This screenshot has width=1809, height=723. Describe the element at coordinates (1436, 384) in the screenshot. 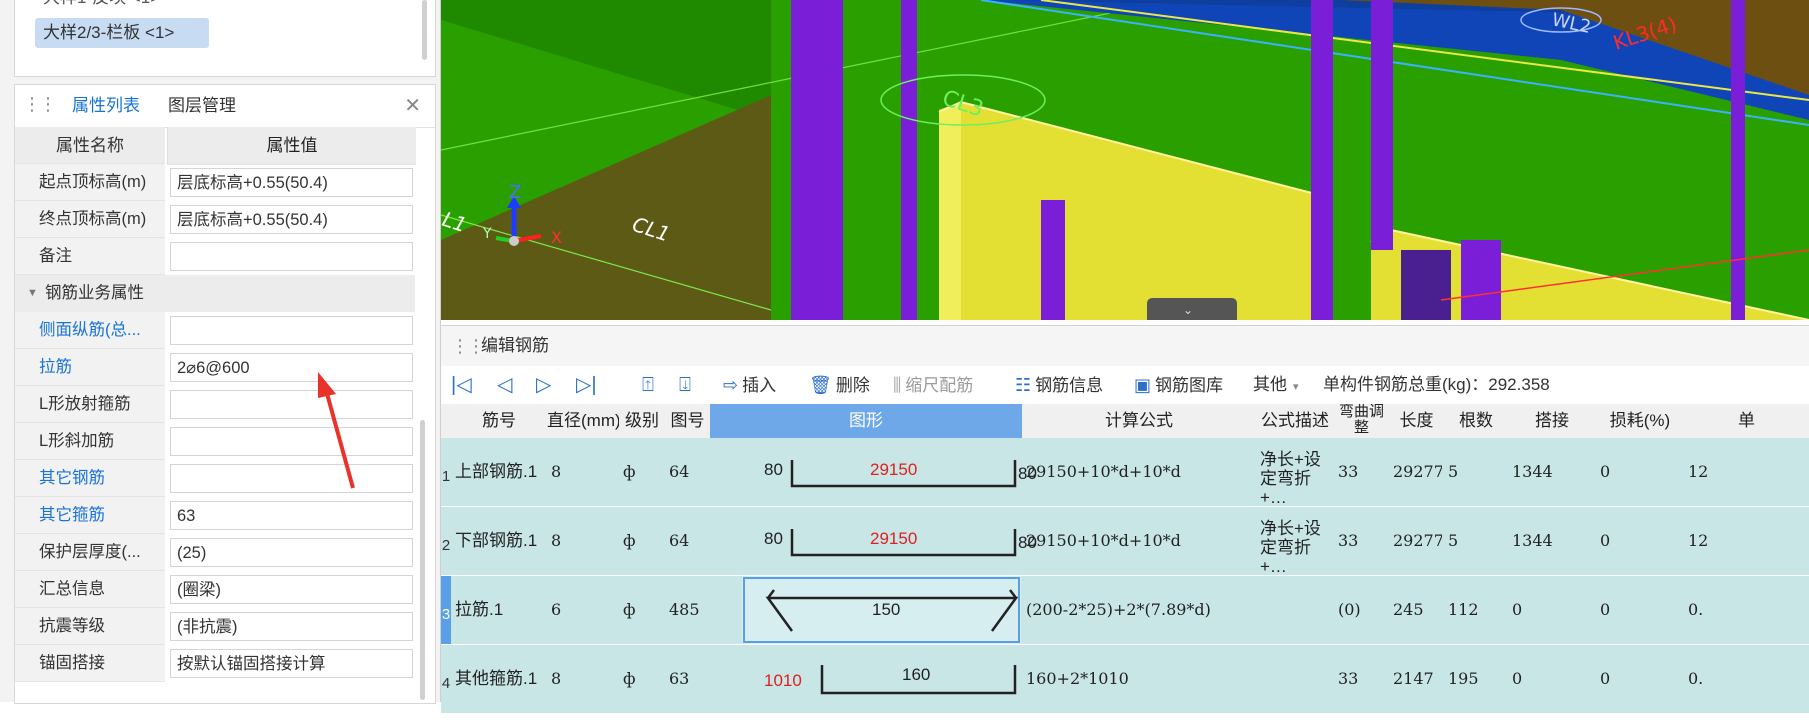

I see `total-weight-label: 单构件钢筋总重(kg)：292.358` at that location.